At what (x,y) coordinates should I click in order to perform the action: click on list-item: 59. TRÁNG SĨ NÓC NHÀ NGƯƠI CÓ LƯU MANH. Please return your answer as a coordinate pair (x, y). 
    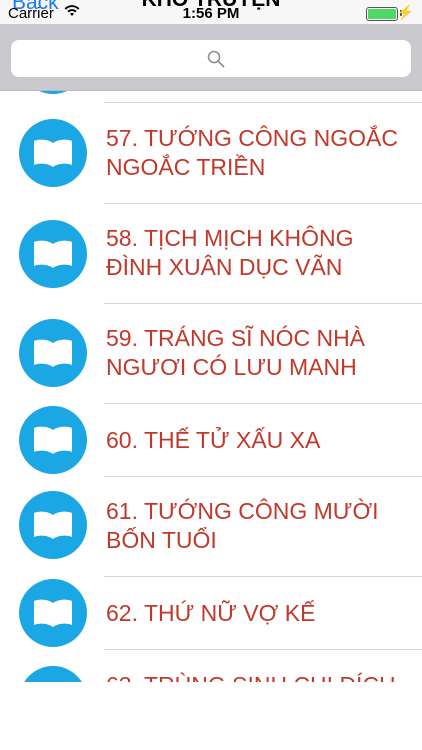
    Looking at the image, I should click on (211, 354).